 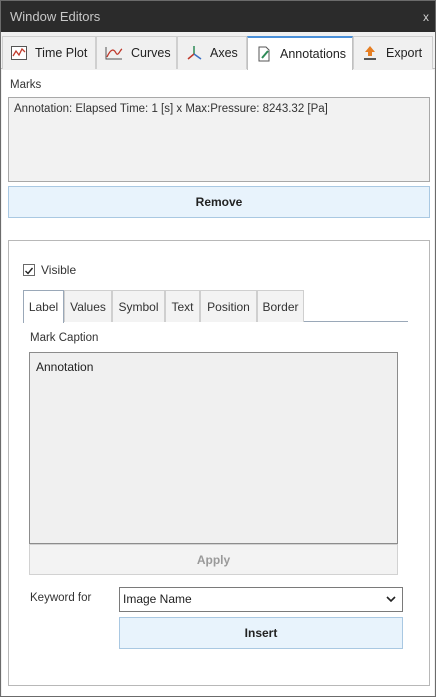 I want to click on close-button: x, so click(x=426, y=17).